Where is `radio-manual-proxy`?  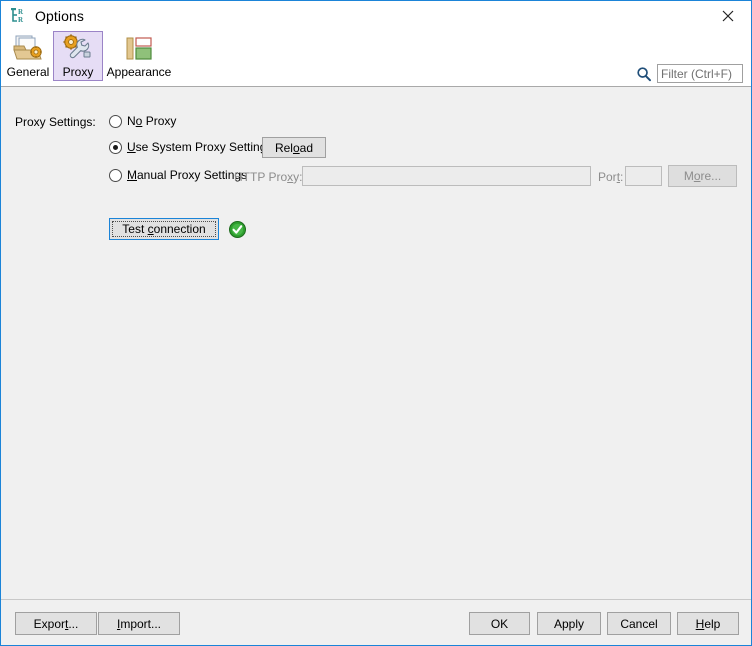
radio-manual-proxy is located at coordinates (115, 175).